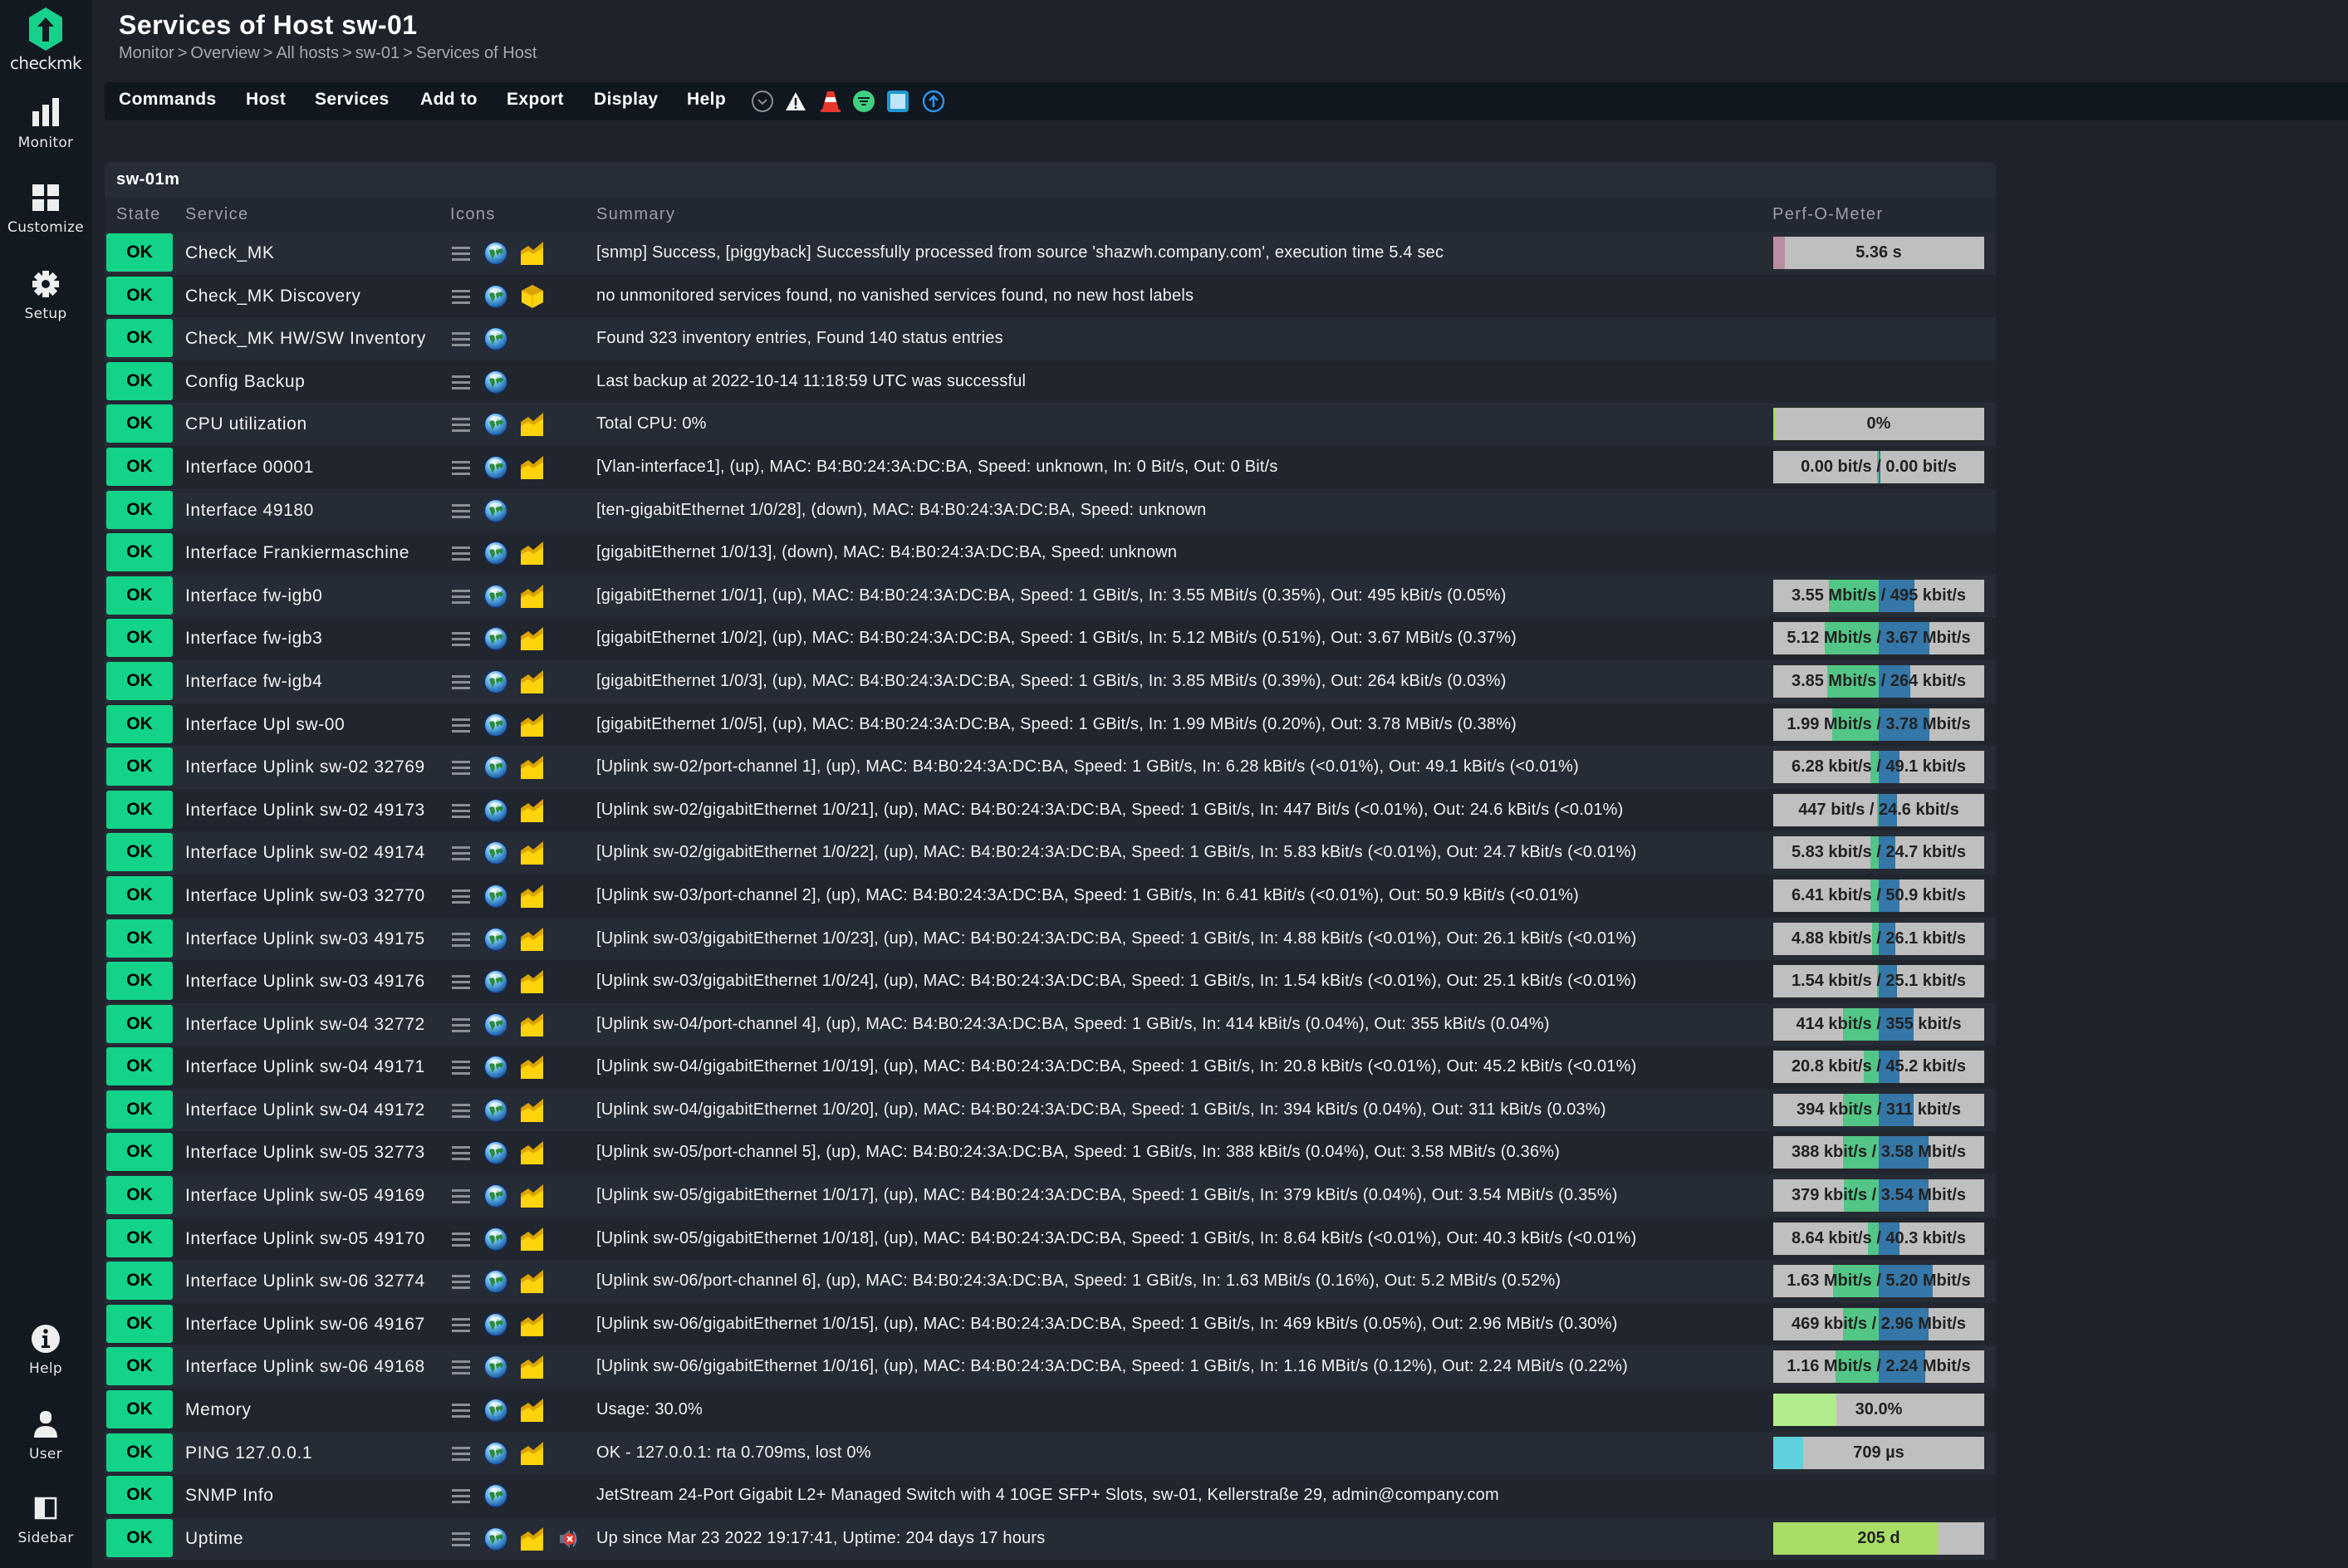 The width and height of the screenshot is (2348, 1568). Describe the element at coordinates (249, 510) in the screenshot. I see `service-name: Interface 49180` at that location.